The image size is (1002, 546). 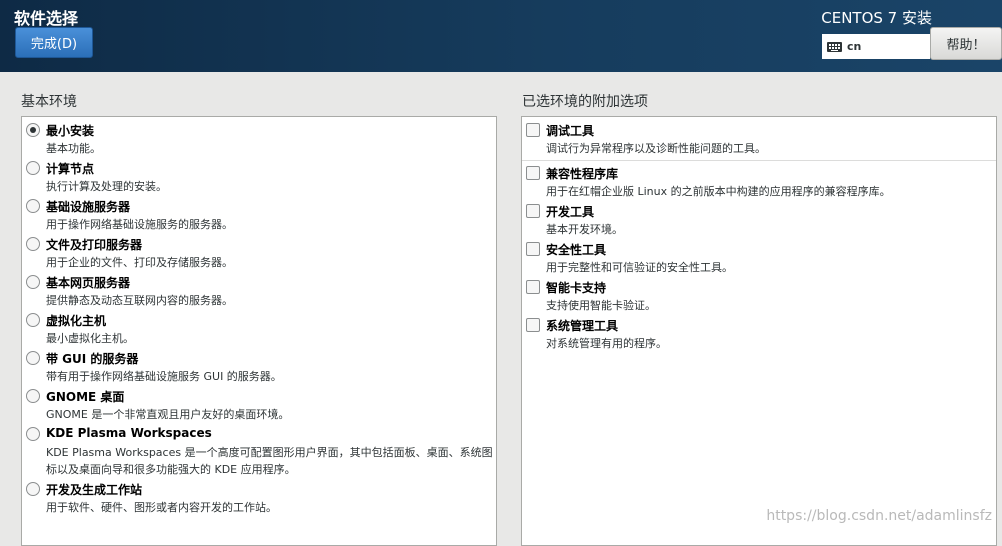 What do you see at coordinates (46, 18) in the screenshot?
I see `page-title: 软件选择` at bounding box center [46, 18].